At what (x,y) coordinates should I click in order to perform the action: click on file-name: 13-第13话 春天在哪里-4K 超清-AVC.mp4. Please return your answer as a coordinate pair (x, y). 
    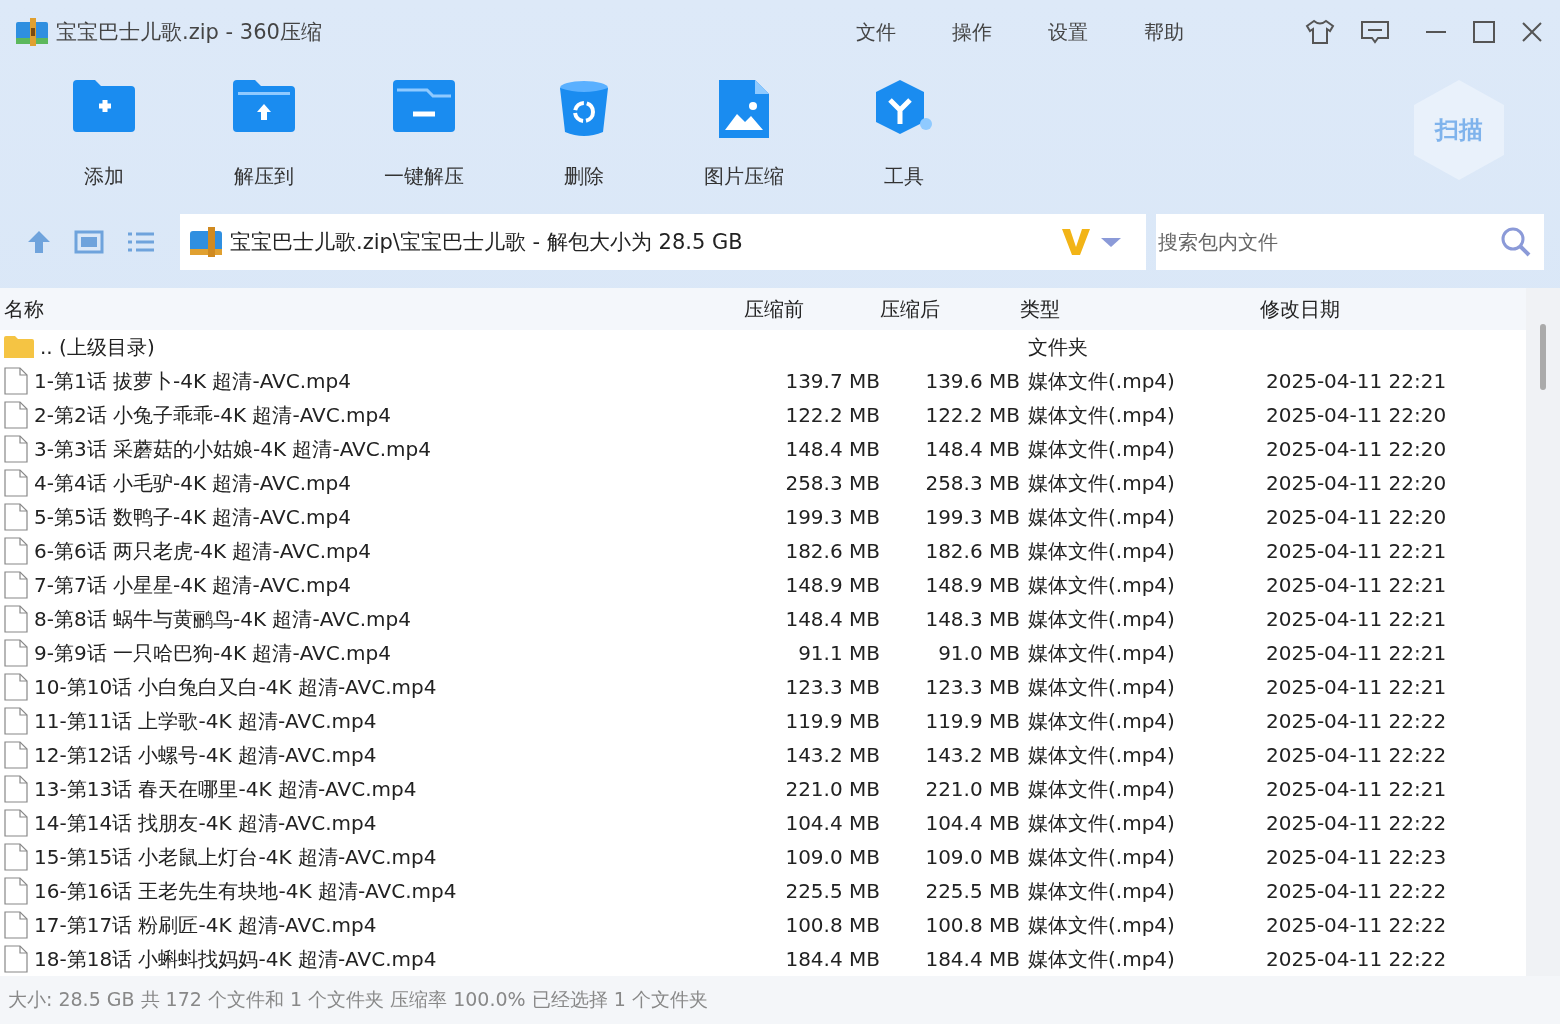
    Looking at the image, I should click on (225, 789).